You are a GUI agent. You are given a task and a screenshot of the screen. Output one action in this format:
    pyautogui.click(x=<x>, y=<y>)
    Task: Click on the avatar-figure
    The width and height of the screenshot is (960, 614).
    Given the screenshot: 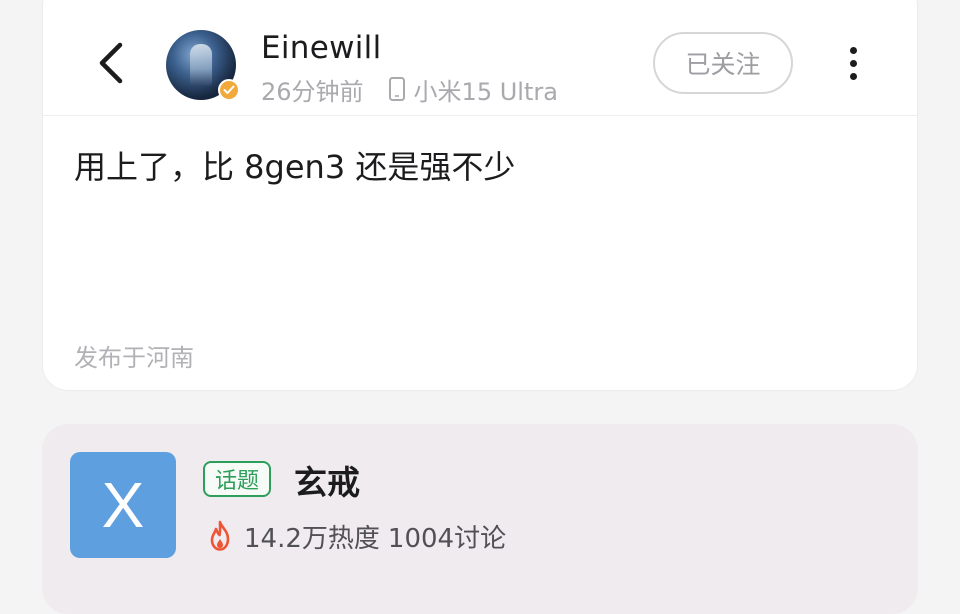 What is the action you would take?
    pyautogui.click(x=201, y=65)
    